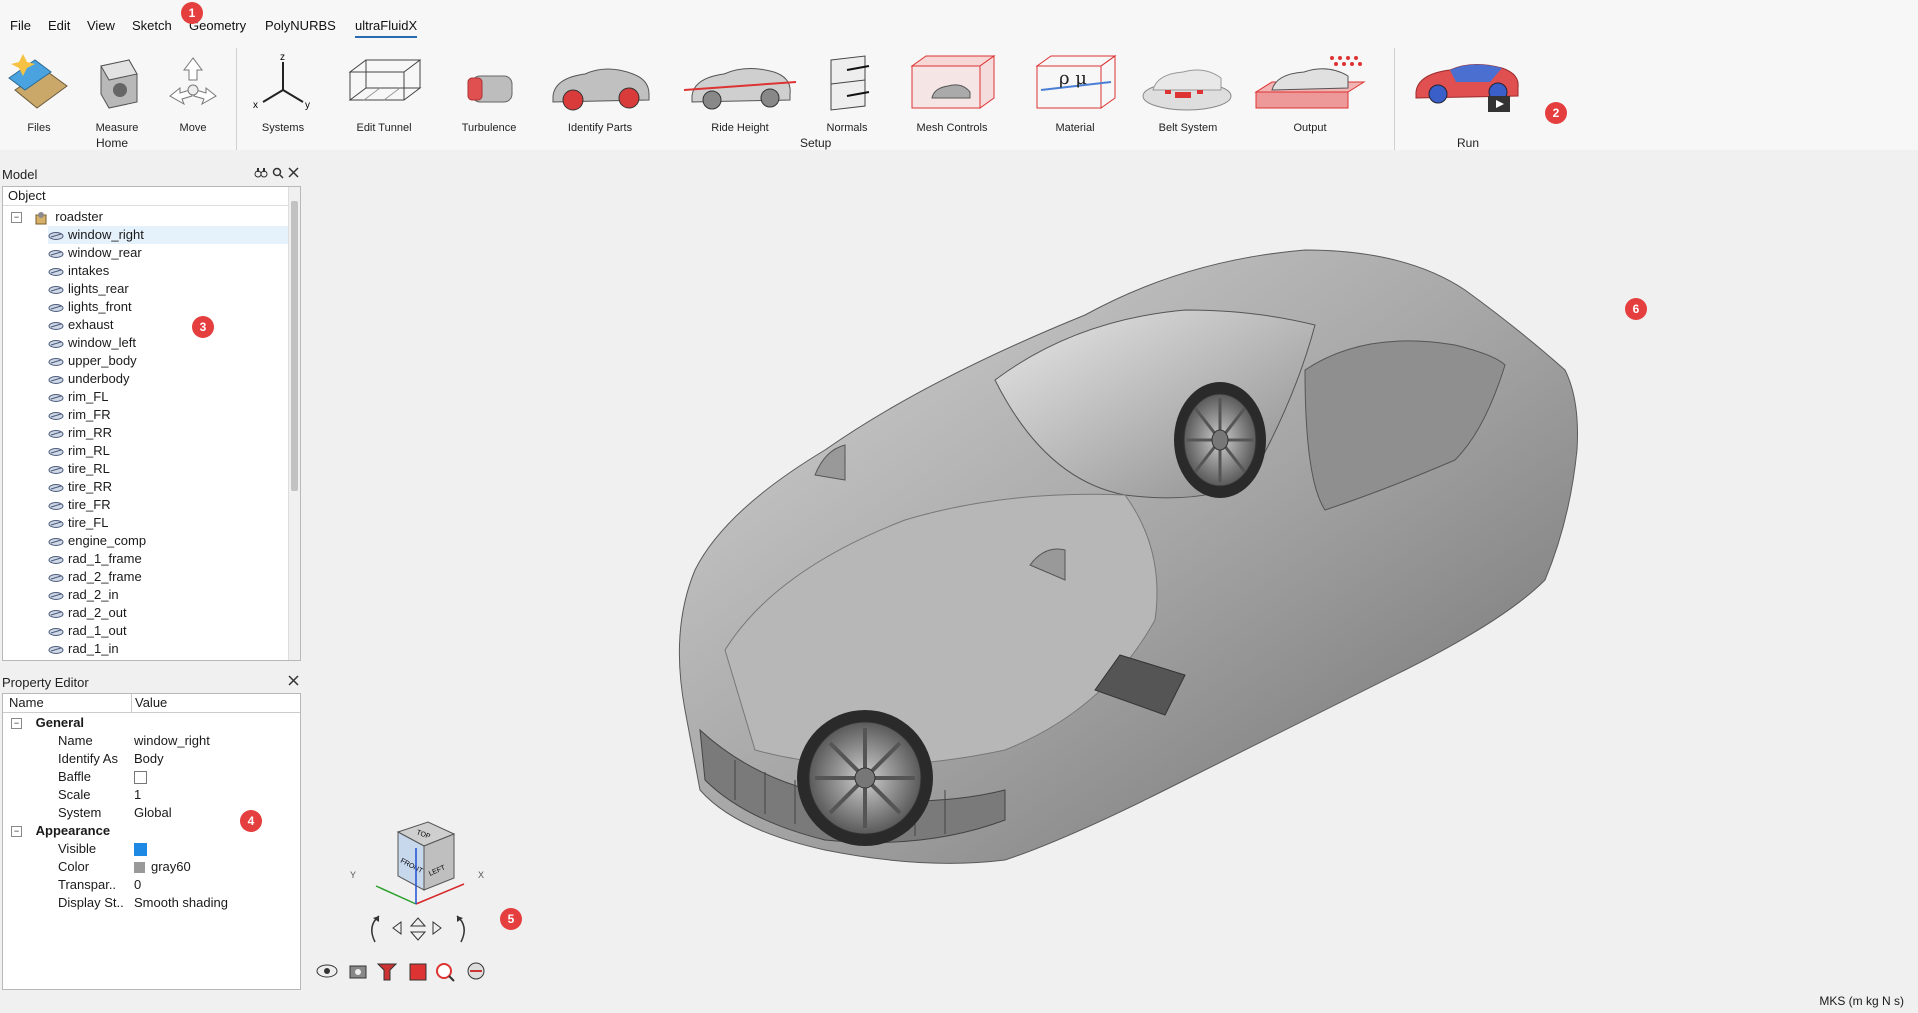 This screenshot has width=1918, height=1013. Describe the element at coordinates (168, 379) in the screenshot. I see `tree-item: underbody` at that location.